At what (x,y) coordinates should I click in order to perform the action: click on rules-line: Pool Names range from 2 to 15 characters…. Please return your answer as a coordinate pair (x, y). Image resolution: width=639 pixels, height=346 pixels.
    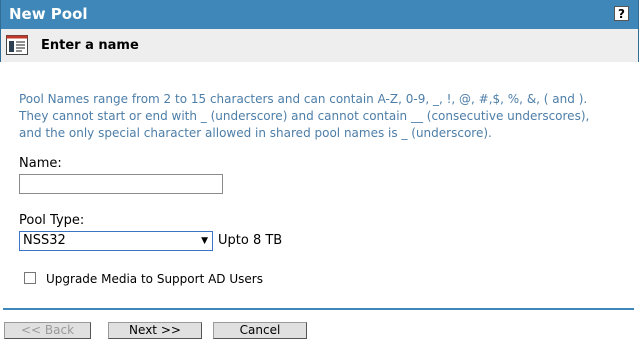
    Looking at the image, I should click on (303, 99).